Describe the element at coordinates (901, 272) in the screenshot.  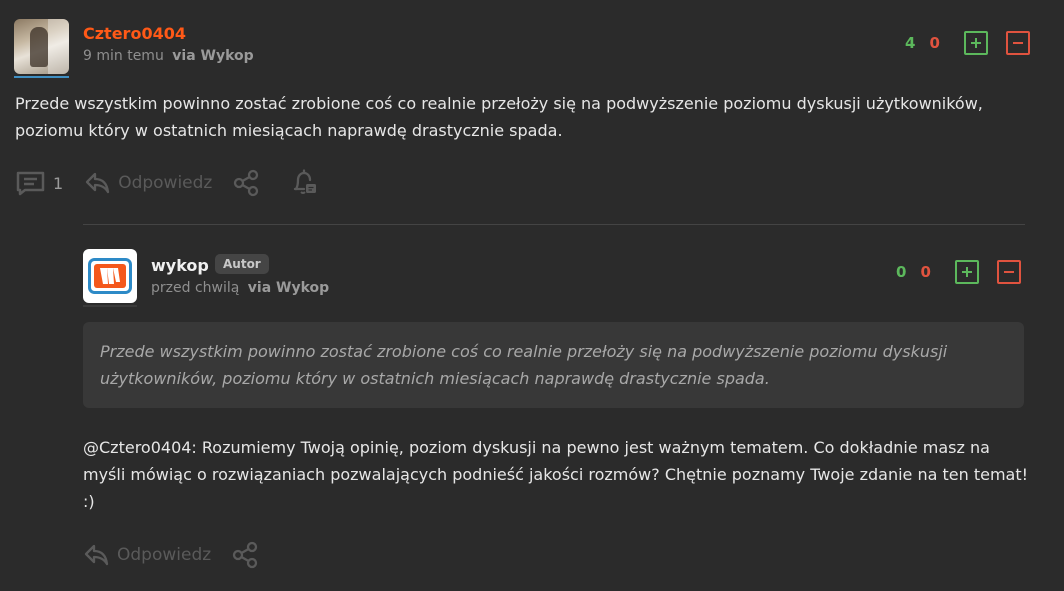
I see `votes-plus-count: 0` at that location.